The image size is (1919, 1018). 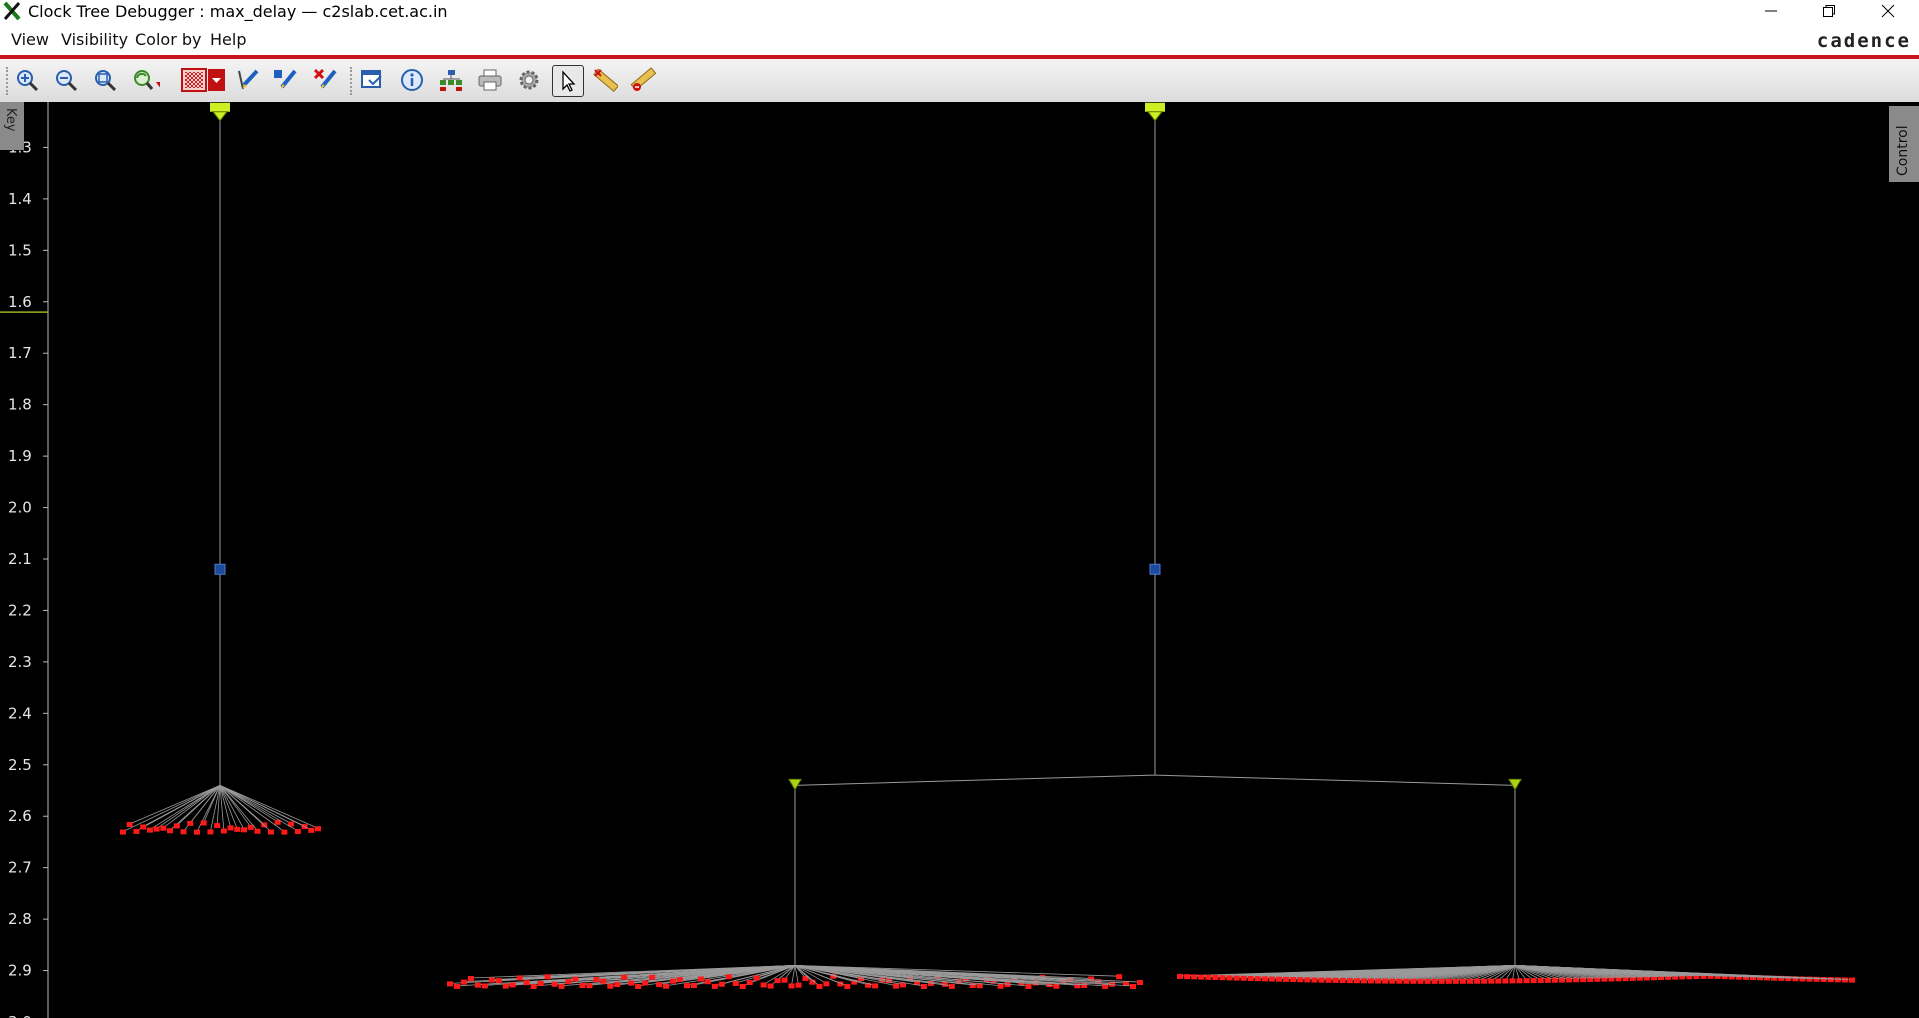 I want to click on clock-source-marker, so click(x=220, y=116).